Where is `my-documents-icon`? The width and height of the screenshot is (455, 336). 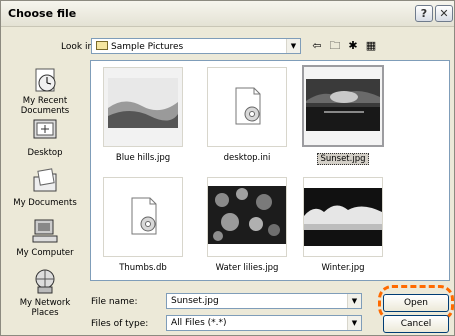
my-documents-icon is located at coordinates (45, 180).